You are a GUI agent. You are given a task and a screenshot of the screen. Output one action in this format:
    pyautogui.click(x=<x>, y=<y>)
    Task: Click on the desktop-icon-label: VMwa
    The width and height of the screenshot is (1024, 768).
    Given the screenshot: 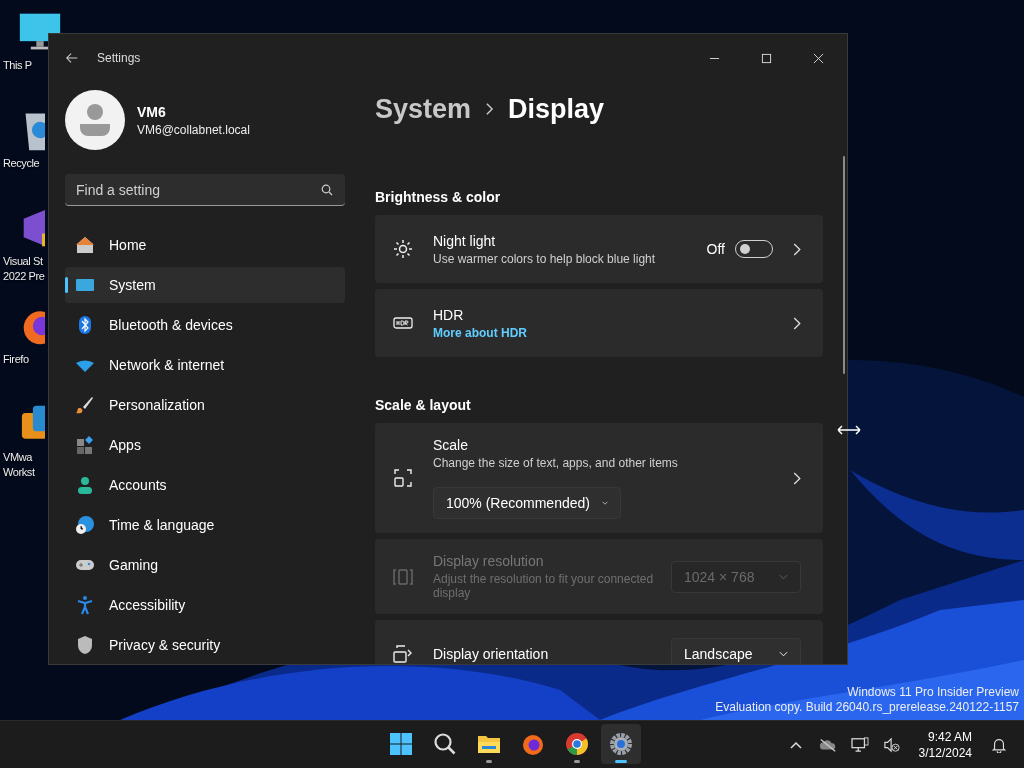 What is the action you would take?
    pyautogui.click(x=17, y=457)
    